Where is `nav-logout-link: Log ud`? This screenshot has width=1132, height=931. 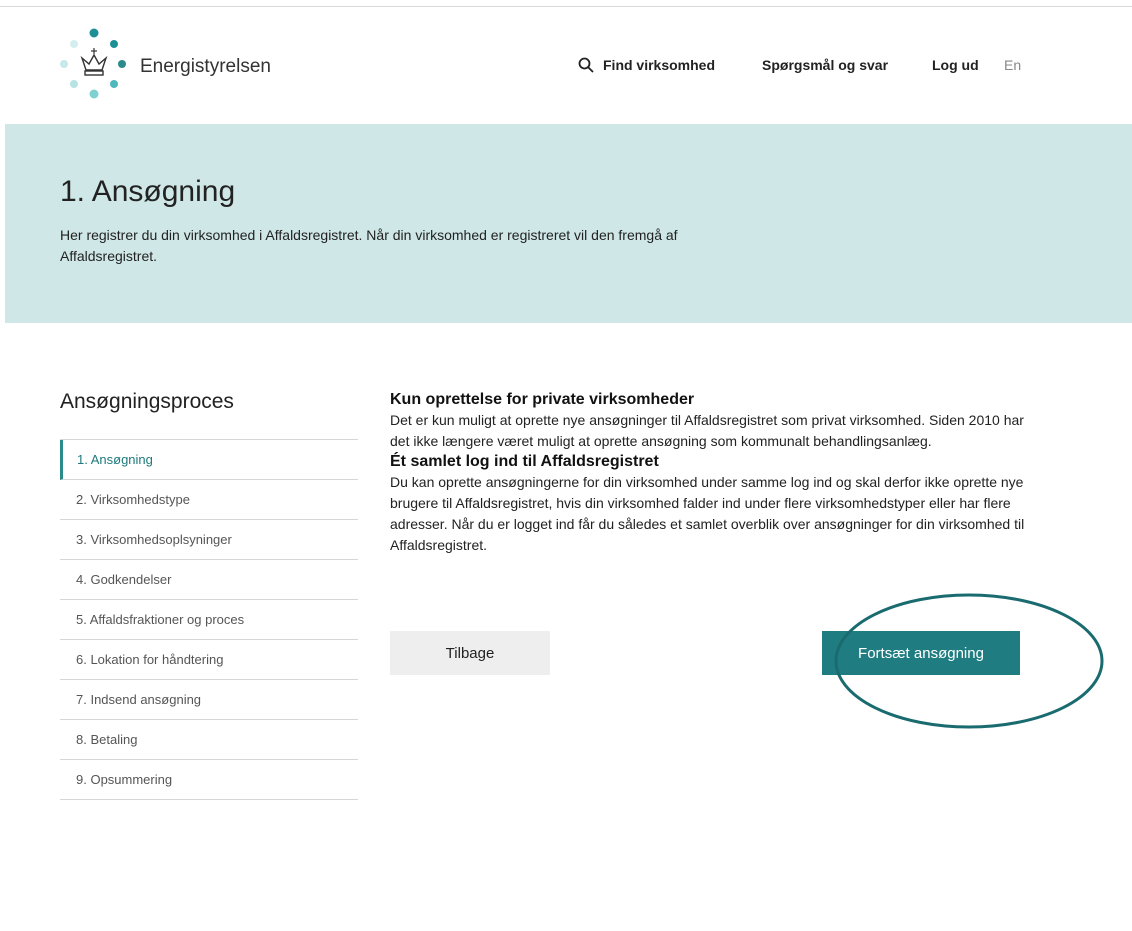
nav-logout-link: Log ud is located at coordinates (955, 65).